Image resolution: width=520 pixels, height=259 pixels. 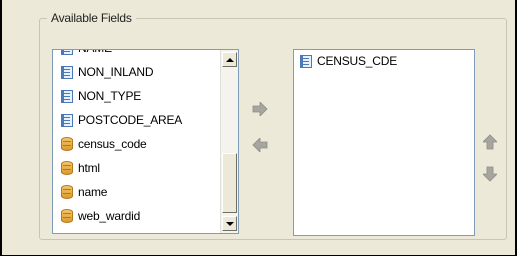 What do you see at coordinates (136, 168) in the screenshot?
I see `list-item: html` at bounding box center [136, 168].